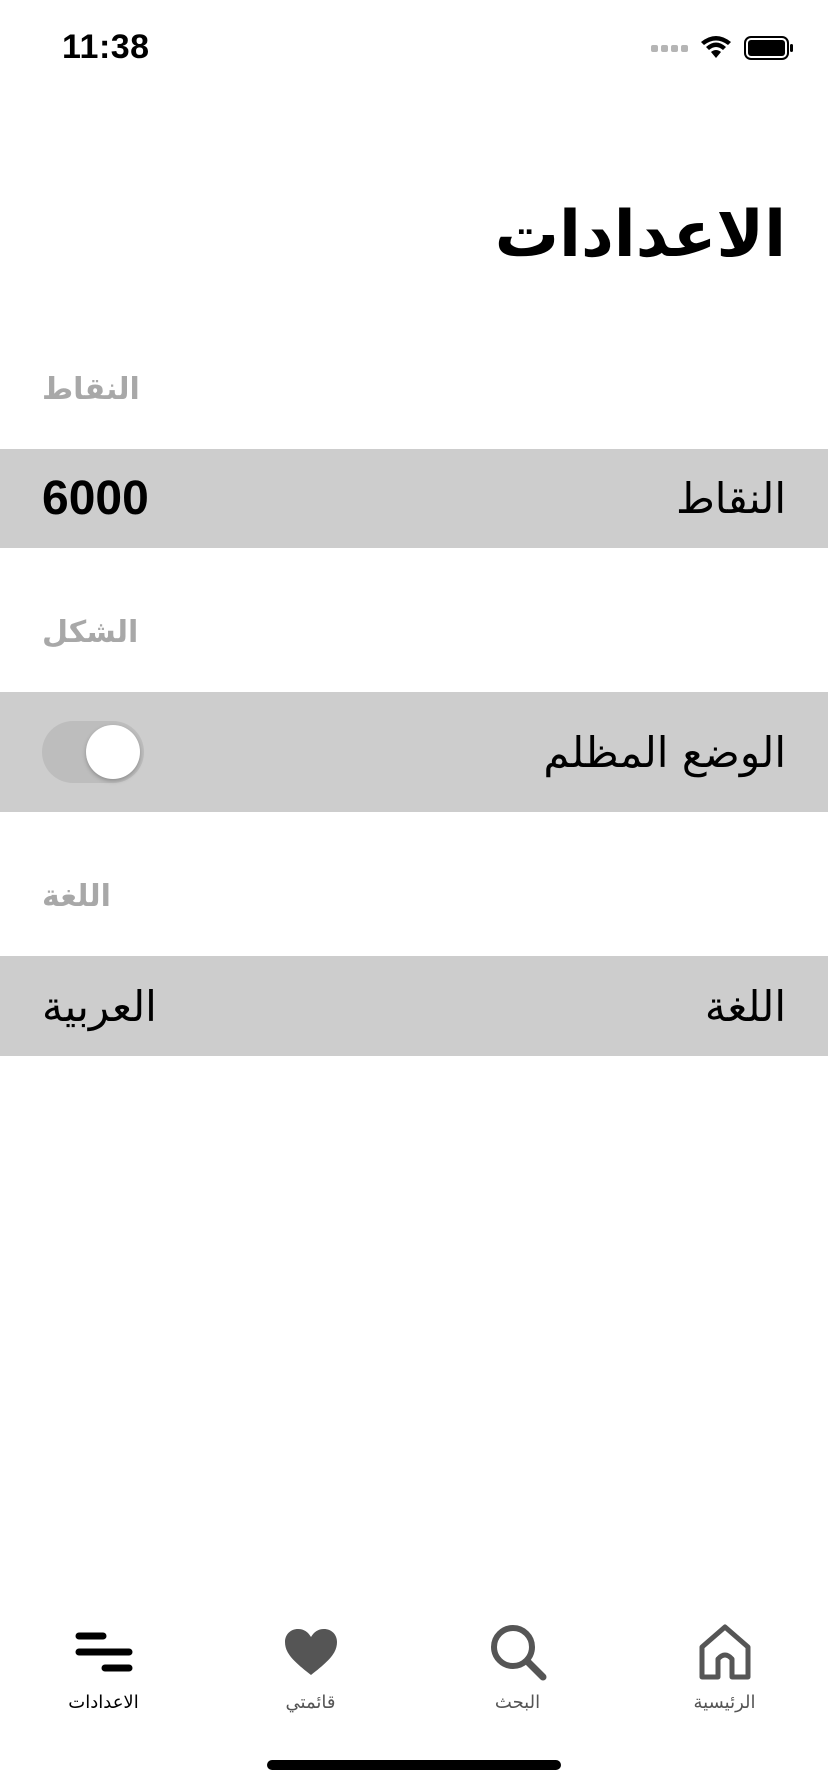  I want to click on tab-home-label: الرئيسية, so click(724, 1702).